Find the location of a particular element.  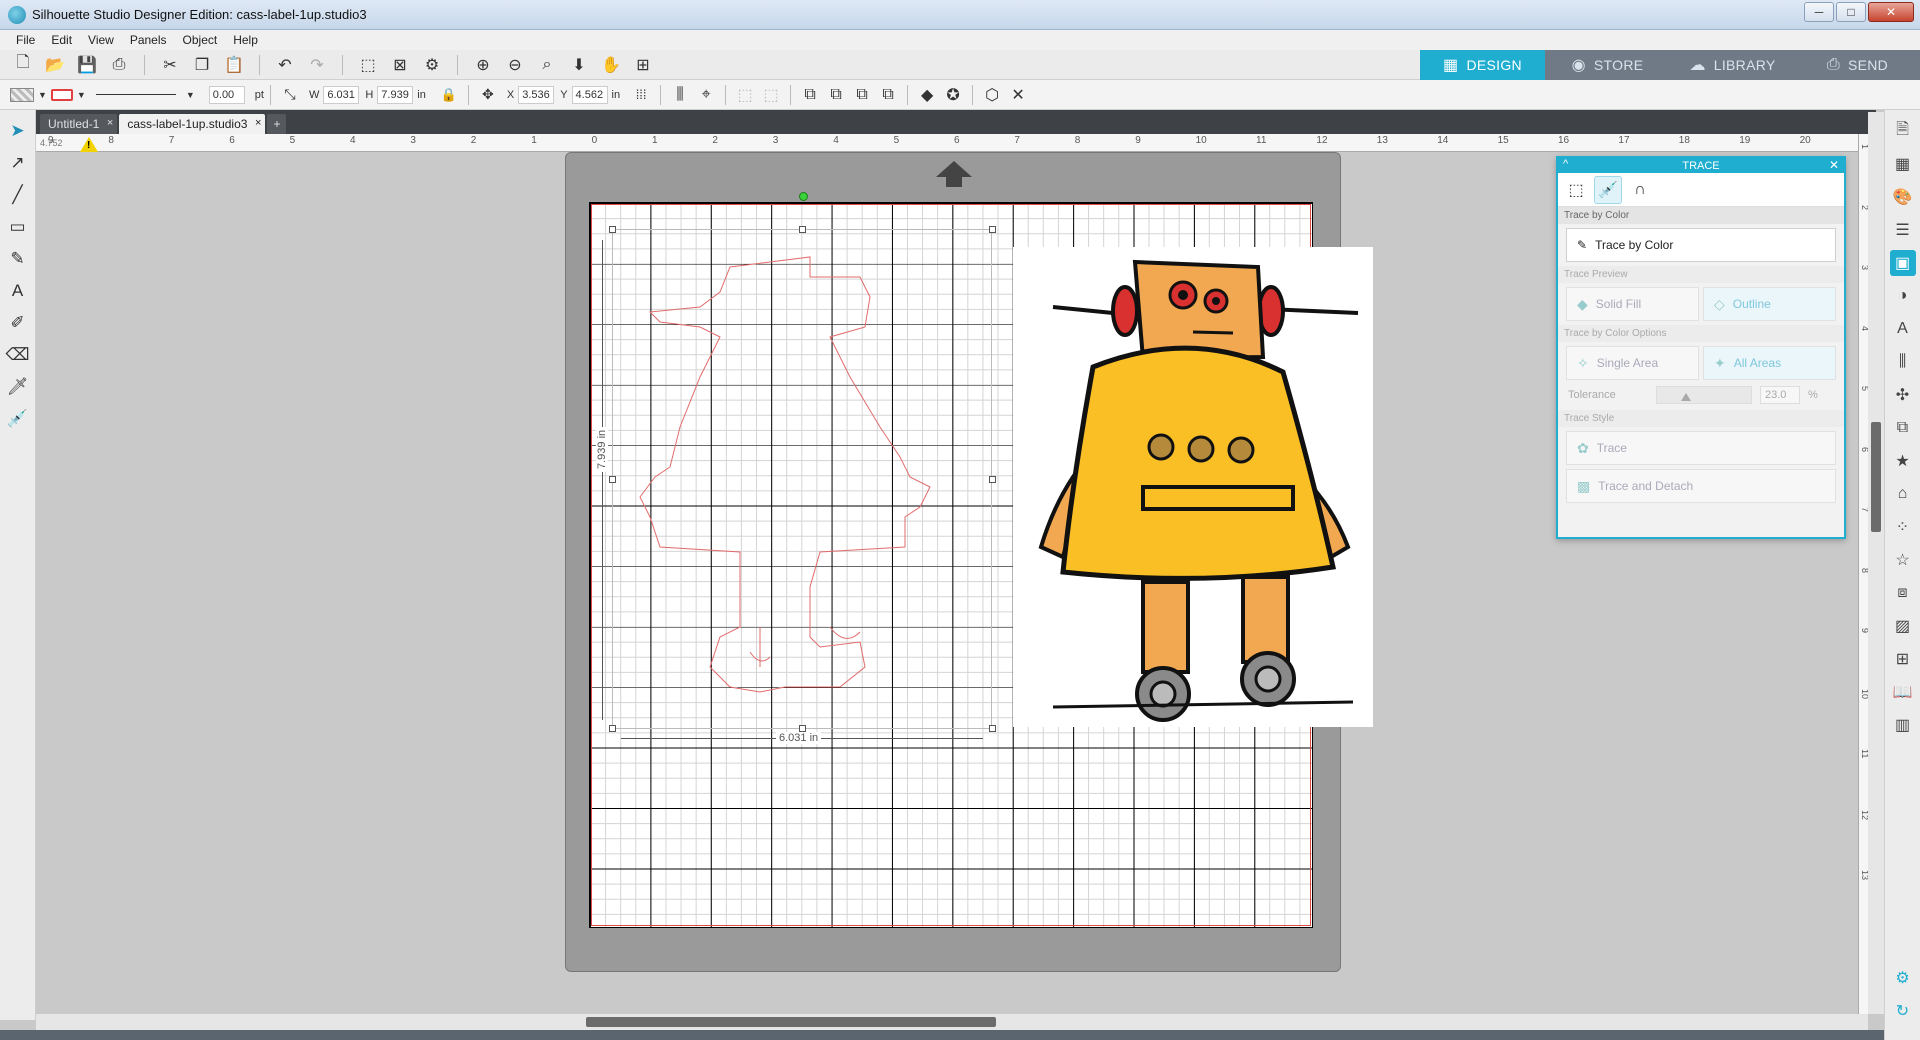

line-width-field: 0.00 is located at coordinates (226, 94).